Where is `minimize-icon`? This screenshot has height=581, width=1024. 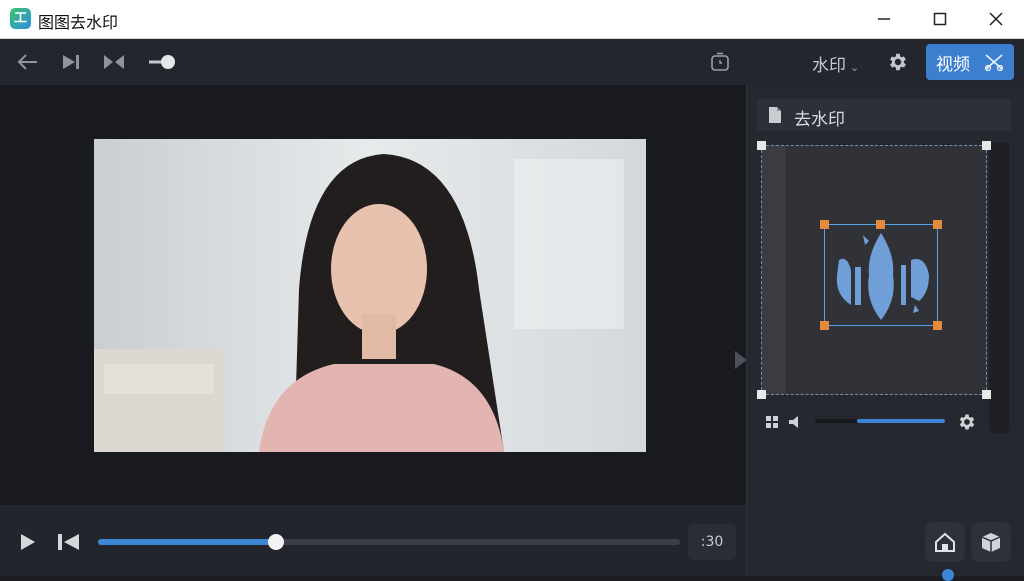
minimize-icon is located at coordinates (884, 19).